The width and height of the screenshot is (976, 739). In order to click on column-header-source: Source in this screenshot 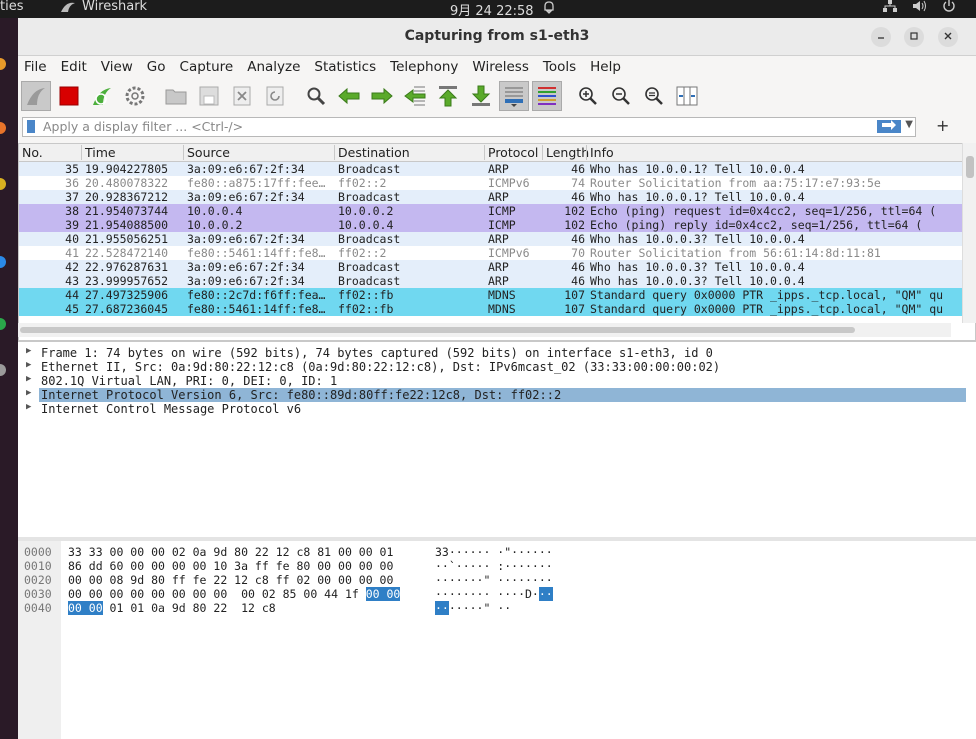, I will do `click(206, 152)`.